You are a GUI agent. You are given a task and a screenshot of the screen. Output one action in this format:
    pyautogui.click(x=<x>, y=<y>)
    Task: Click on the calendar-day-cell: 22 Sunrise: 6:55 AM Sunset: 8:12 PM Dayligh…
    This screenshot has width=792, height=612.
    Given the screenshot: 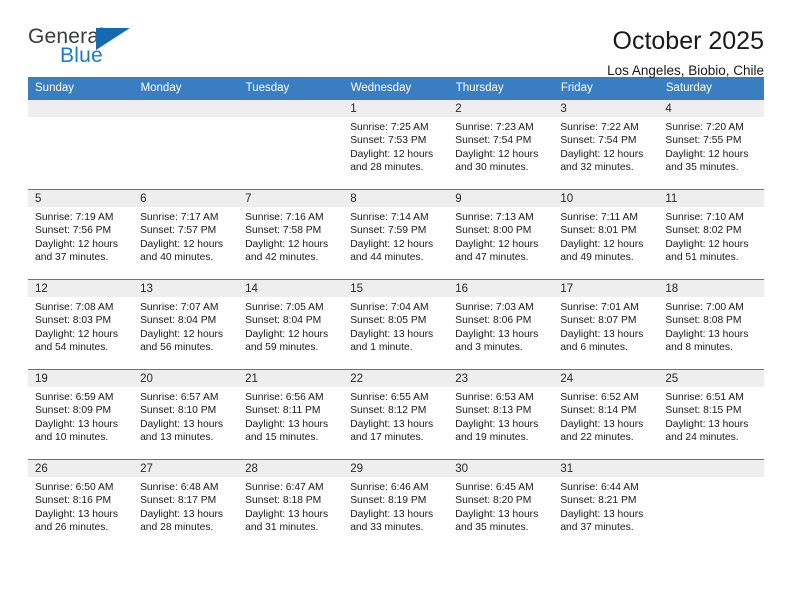 What is the action you would take?
    pyautogui.click(x=396, y=414)
    